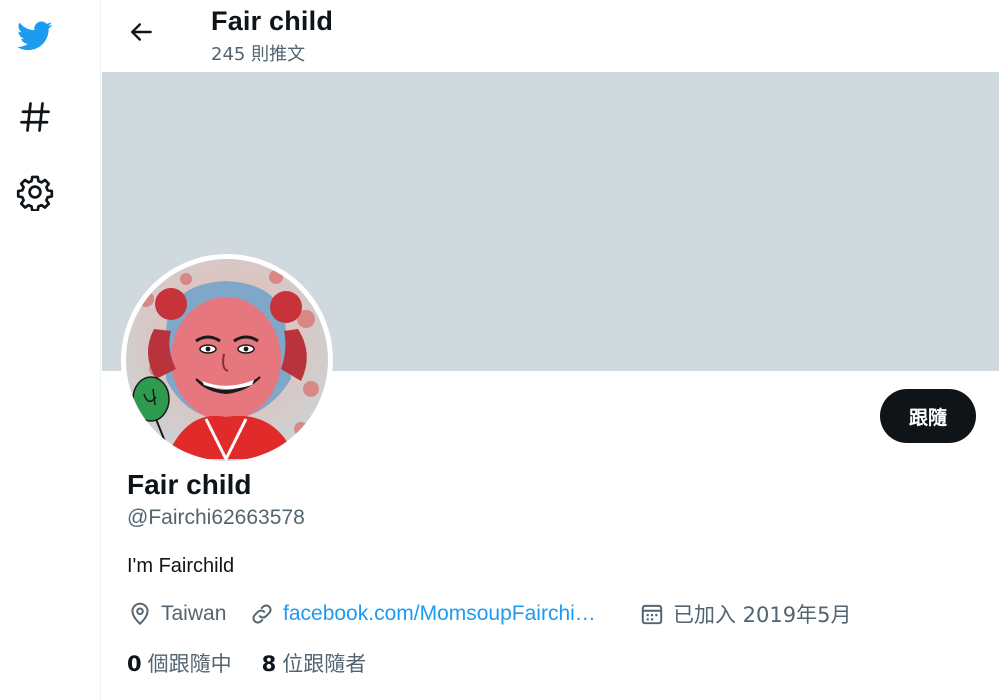  What do you see at coordinates (134, 664) in the screenshot?
I see `following-count: 0` at bounding box center [134, 664].